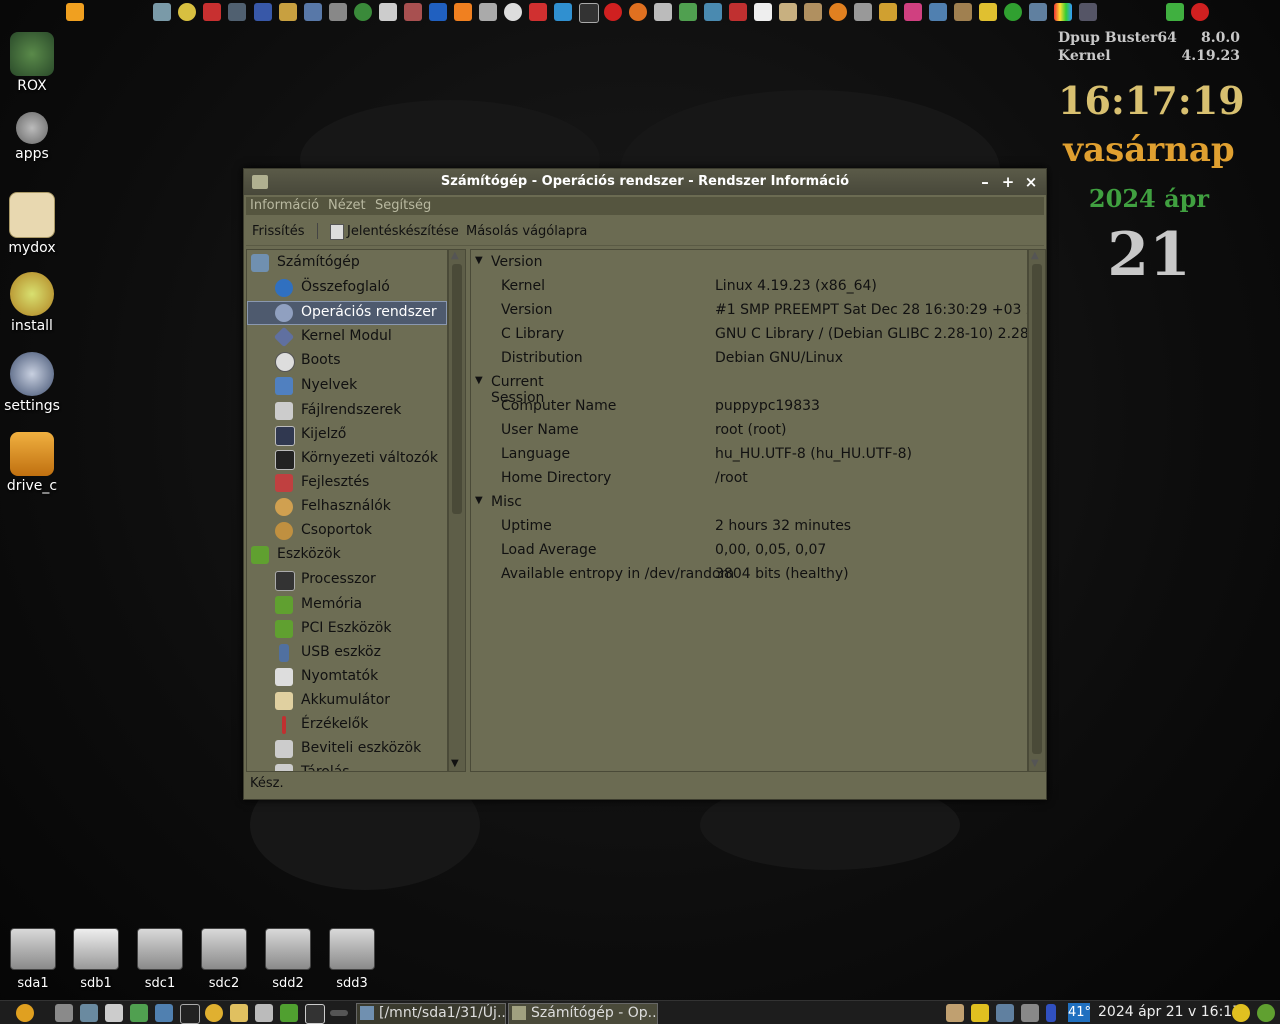 This screenshot has width=1280, height=1024. What do you see at coordinates (1035, 255) in the screenshot?
I see `scroll-up-icon: ▲` at bounding box center [1035, 255].